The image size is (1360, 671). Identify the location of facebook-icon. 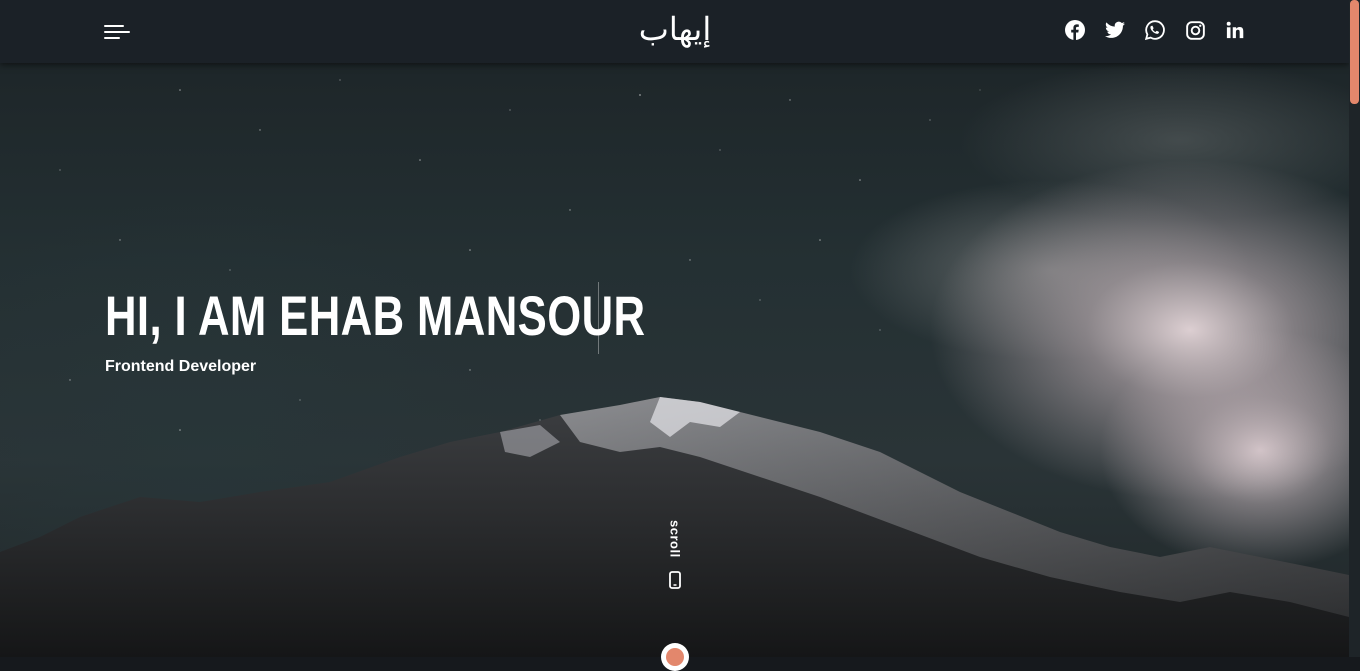
(1075, 30).